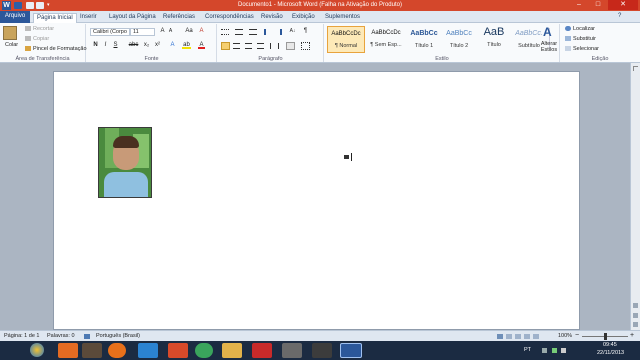  What do you see at coordinates (342, 18) in the screenshot?
I see `tab-add-ins: Suplementos` at bounding box center [342, 18].